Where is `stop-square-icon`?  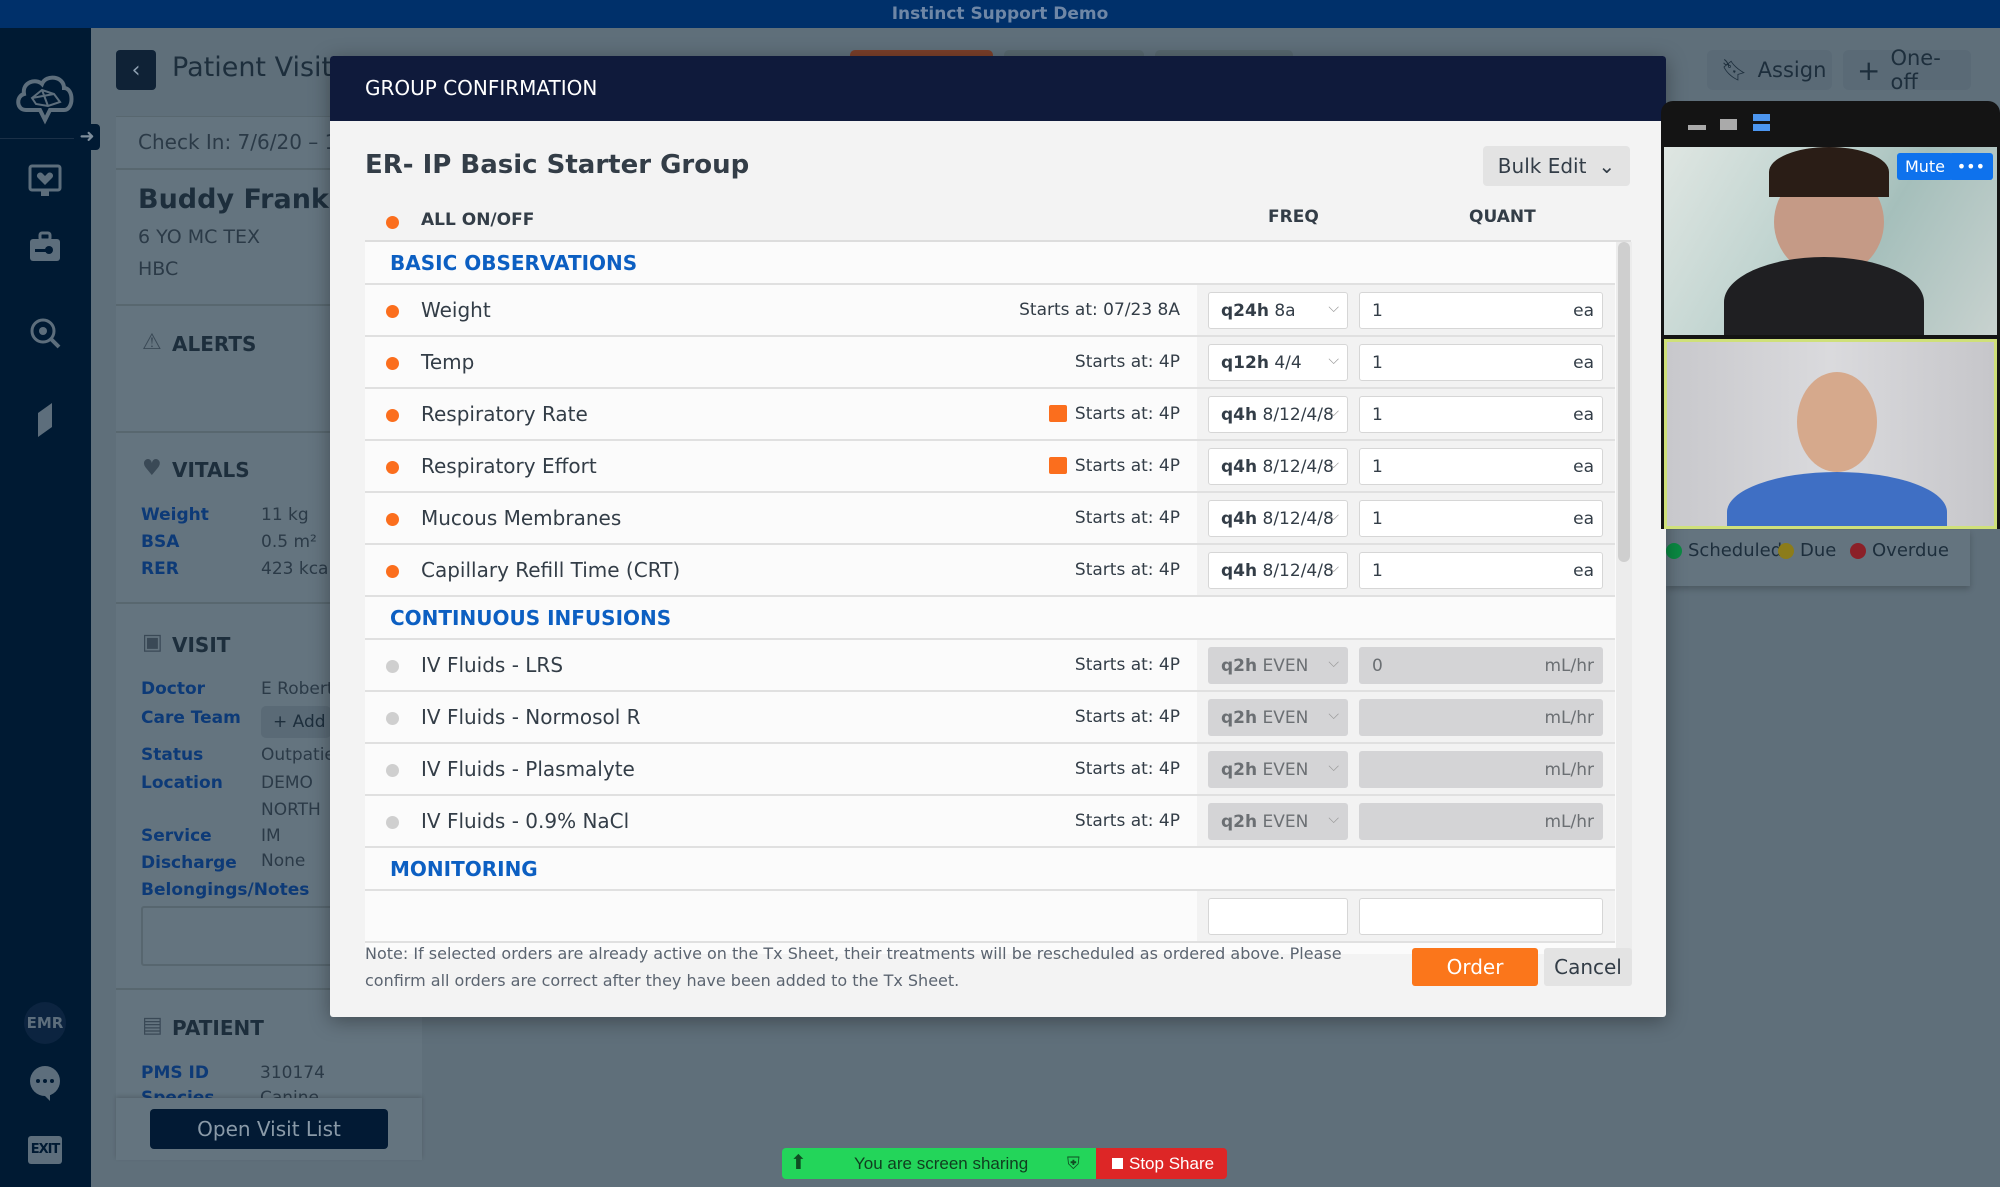 stop-square-icon is located at coordinates (1117, 1163).